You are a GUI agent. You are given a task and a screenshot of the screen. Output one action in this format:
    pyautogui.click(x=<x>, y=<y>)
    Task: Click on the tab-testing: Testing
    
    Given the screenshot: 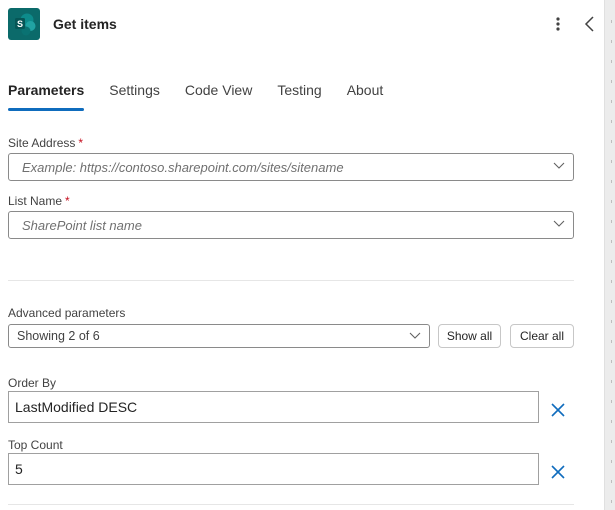 What is the action you would take?
    pyautogui.click(x=299, y=97)
    